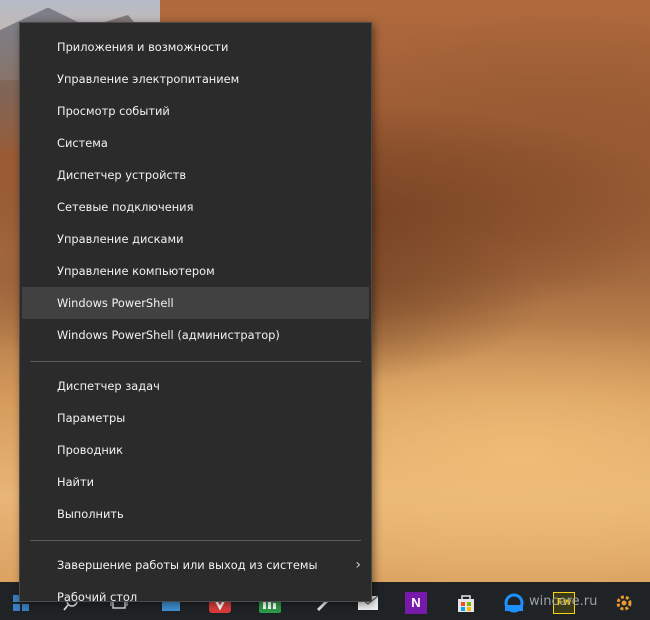  I want to click on menu-item-powershell: Windows PowerShell, so click(195, 303).